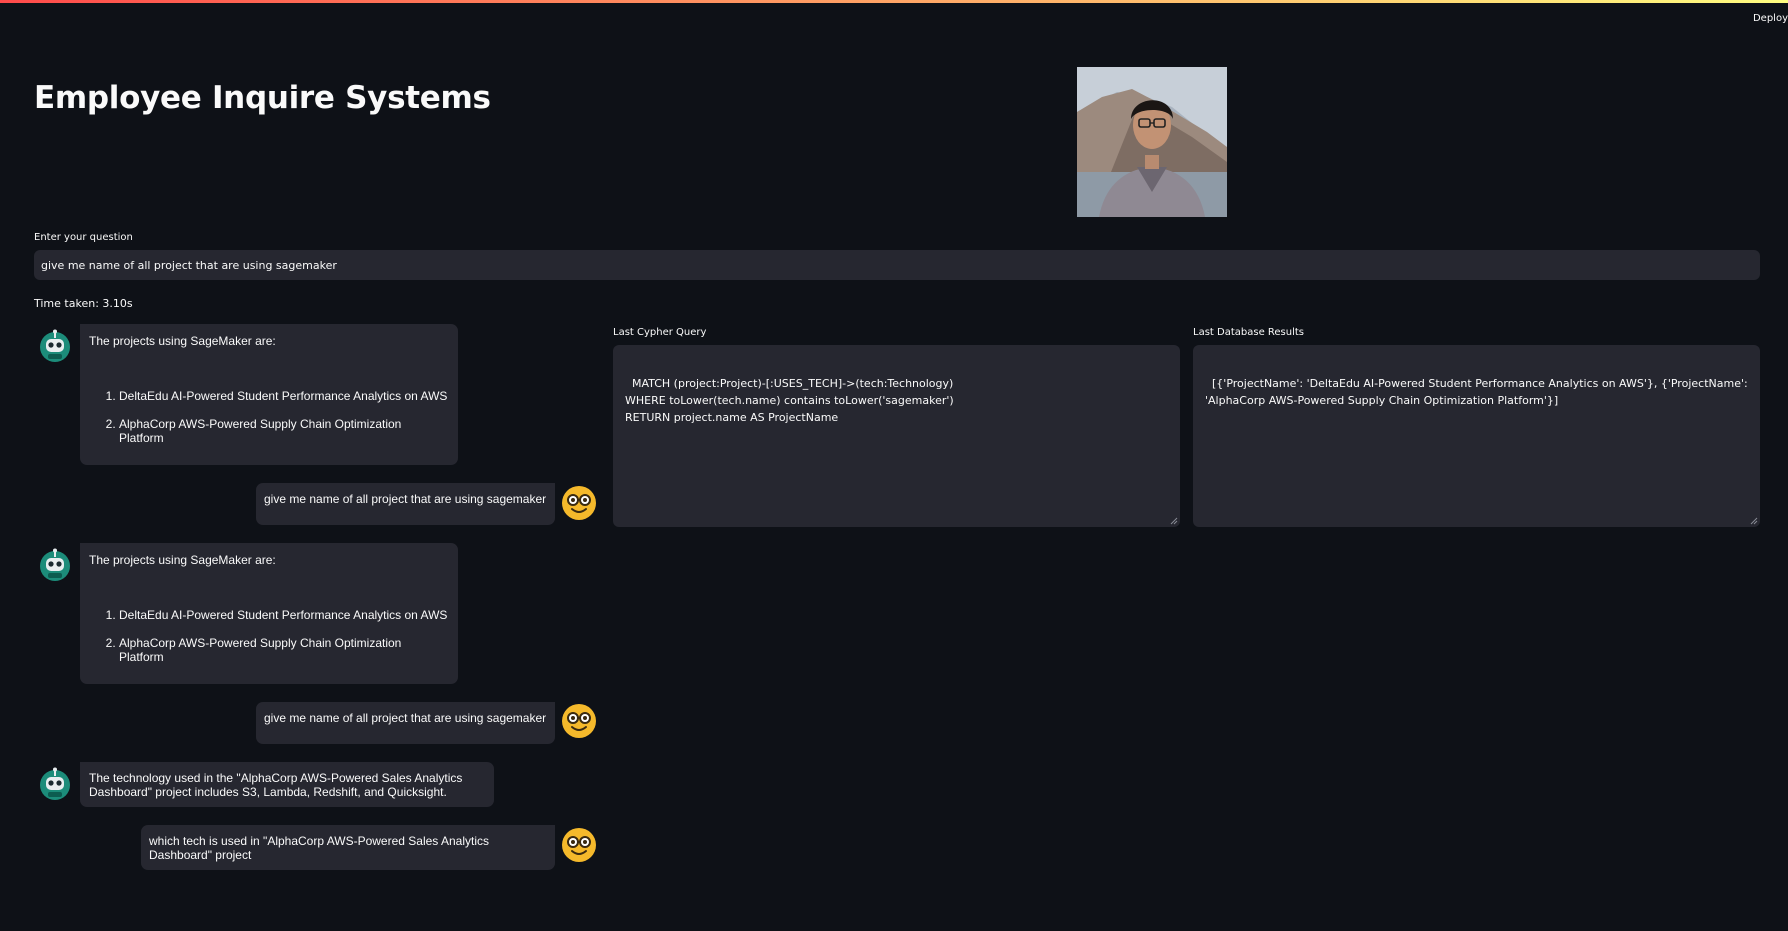 The width and height of the screenshot is (1788, 931). What do you see at coordinates (897, 265) in the screenshot?
I see `question-input` at bounding box center [897, 265].